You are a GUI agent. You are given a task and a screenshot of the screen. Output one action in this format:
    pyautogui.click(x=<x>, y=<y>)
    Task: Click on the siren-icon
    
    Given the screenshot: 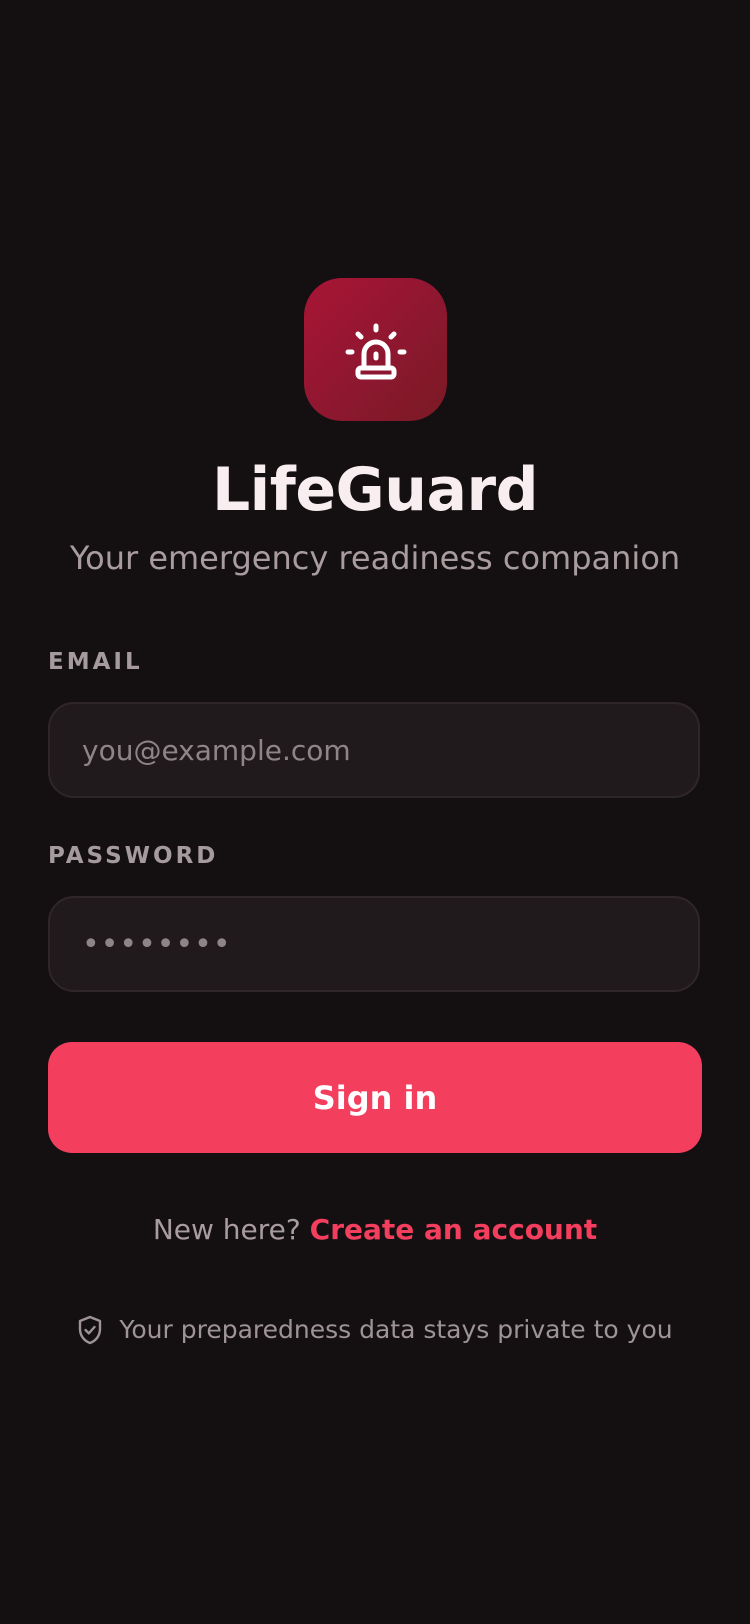 What is the action you would take?
    pyautogui.click(x=376, y=350)
    